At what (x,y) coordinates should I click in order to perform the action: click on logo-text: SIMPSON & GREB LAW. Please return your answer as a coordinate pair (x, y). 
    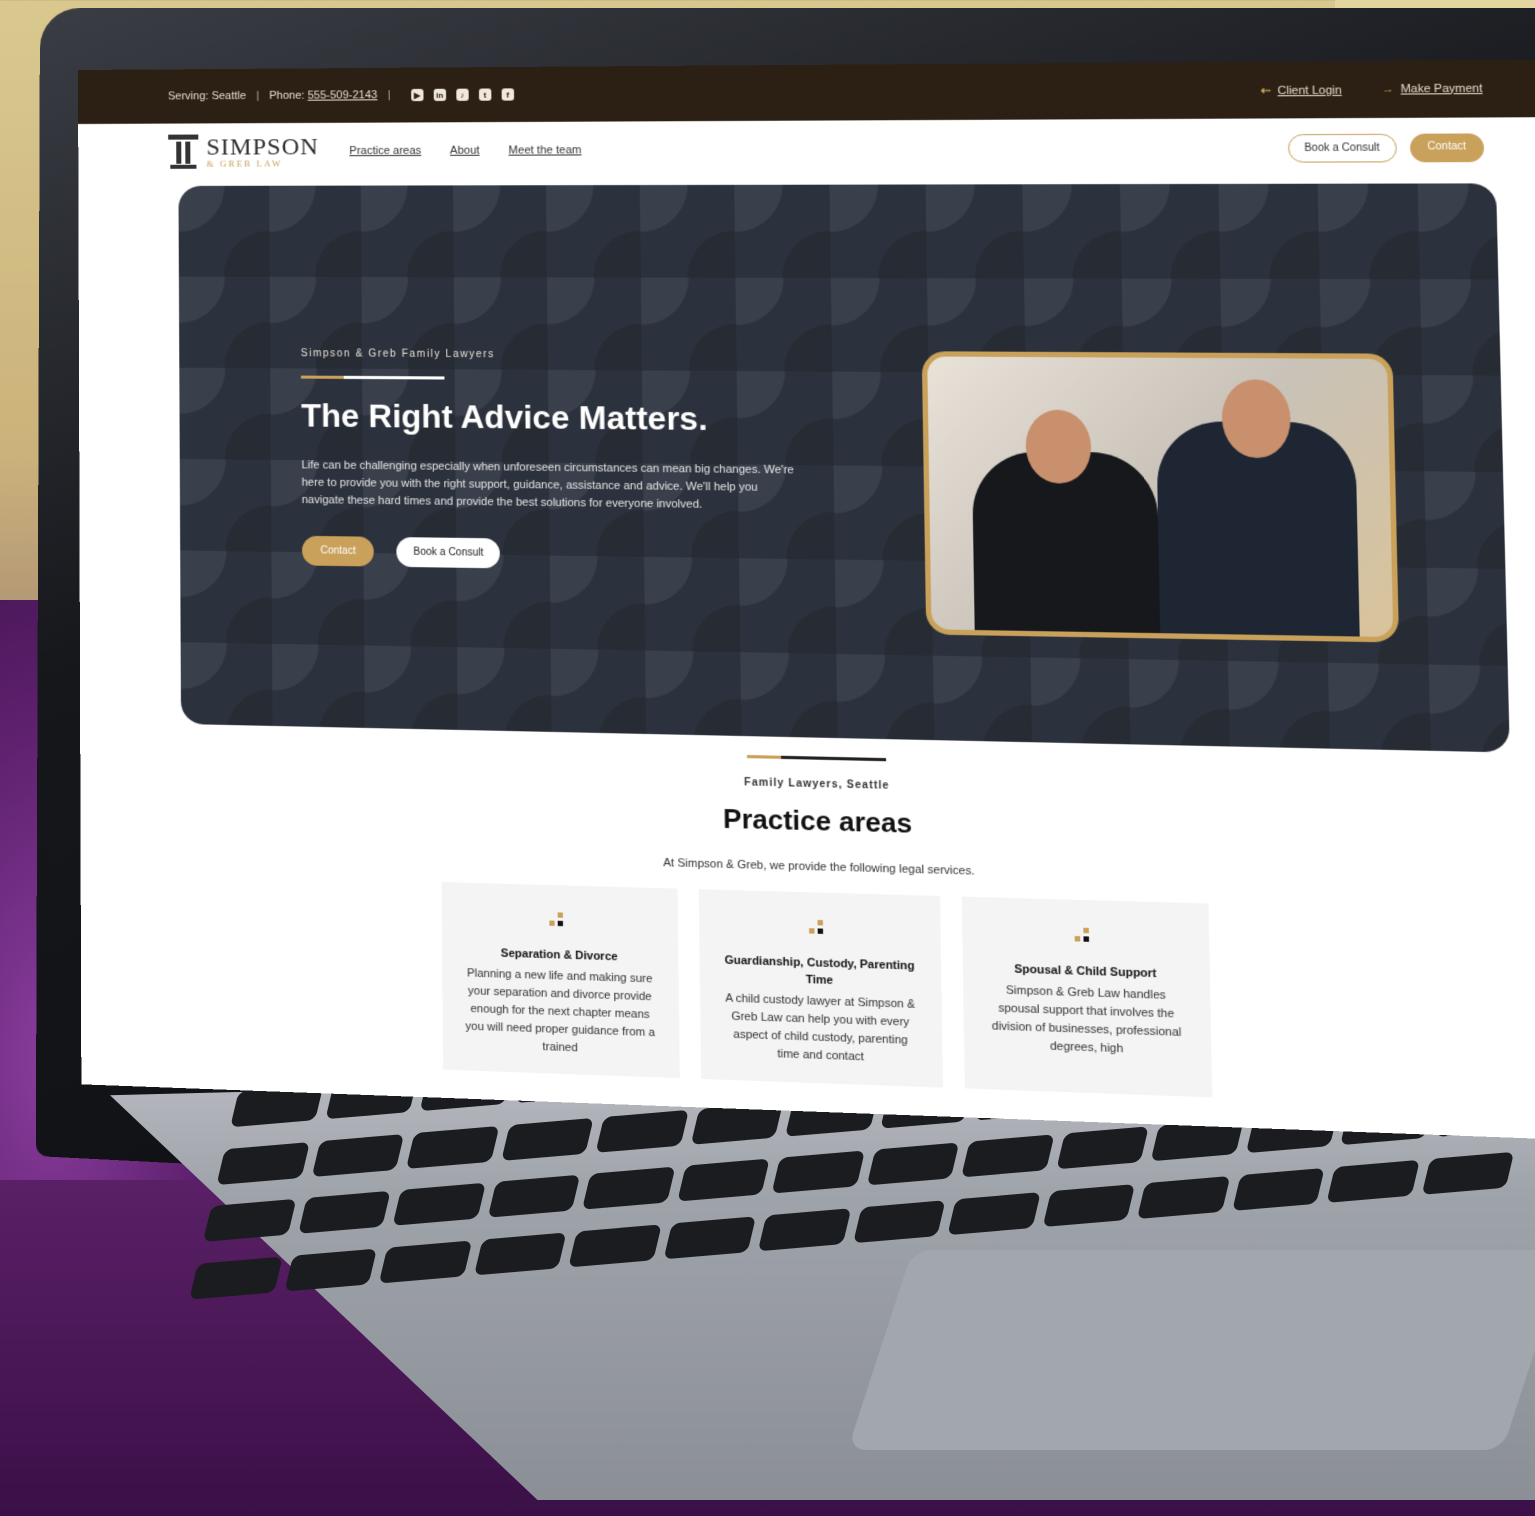
    Looking at the image, I should click on (262, 151).